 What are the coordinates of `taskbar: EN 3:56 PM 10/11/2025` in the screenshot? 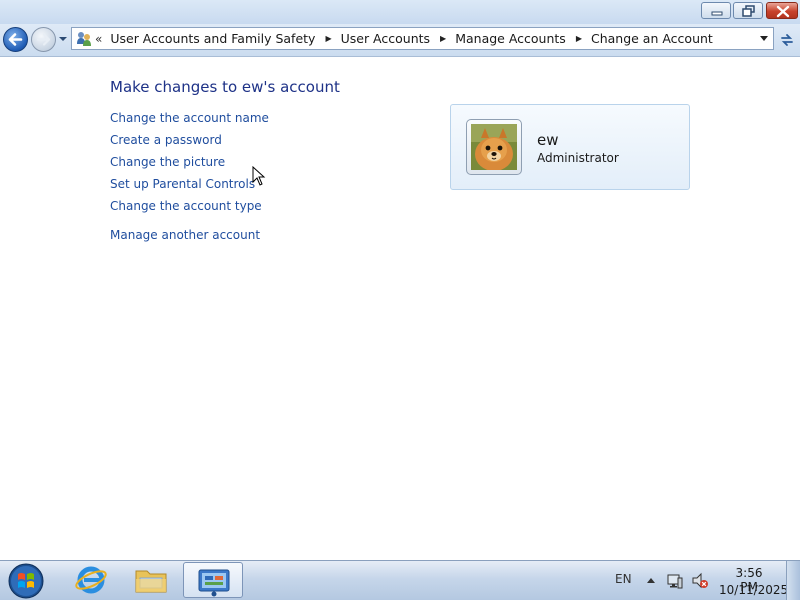 It's located at (400, 580).